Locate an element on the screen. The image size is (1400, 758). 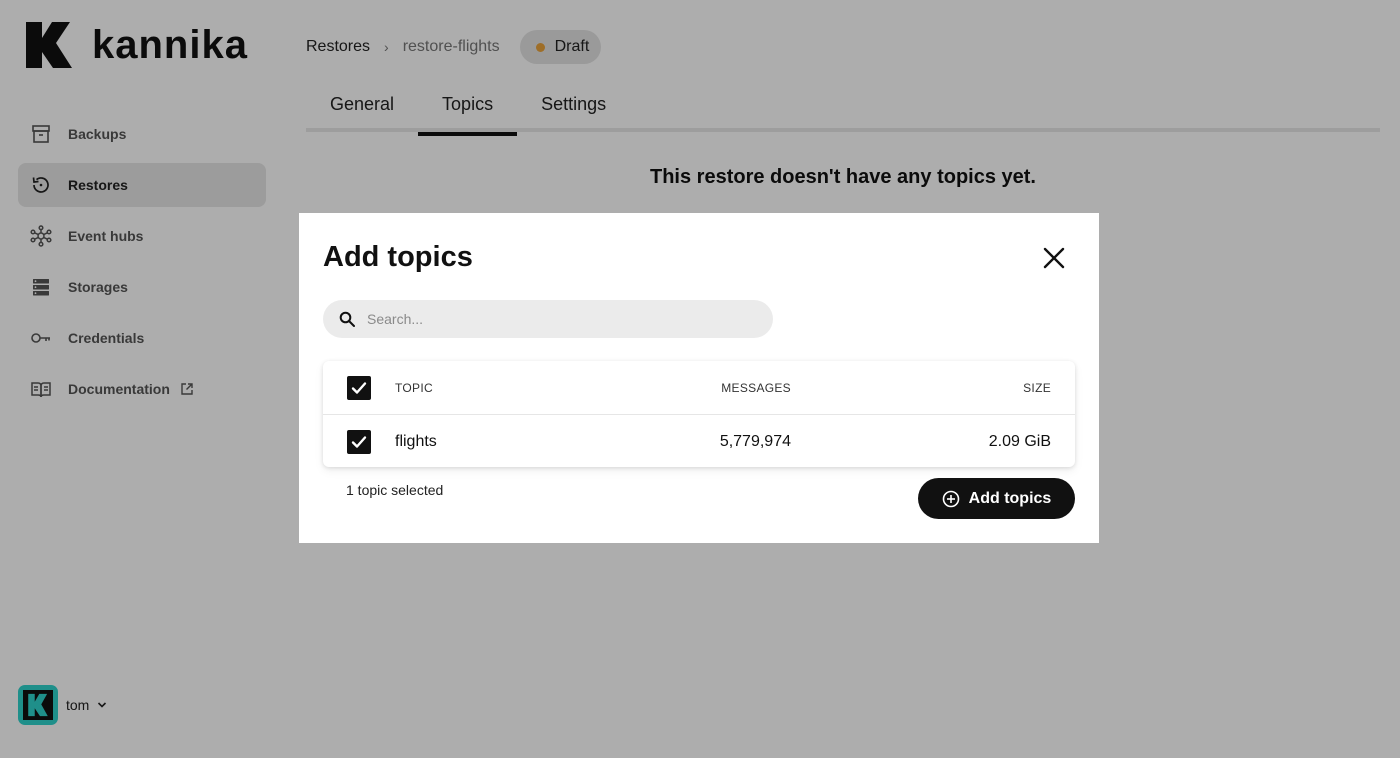
close-button is located at coordinates (1054, 258).